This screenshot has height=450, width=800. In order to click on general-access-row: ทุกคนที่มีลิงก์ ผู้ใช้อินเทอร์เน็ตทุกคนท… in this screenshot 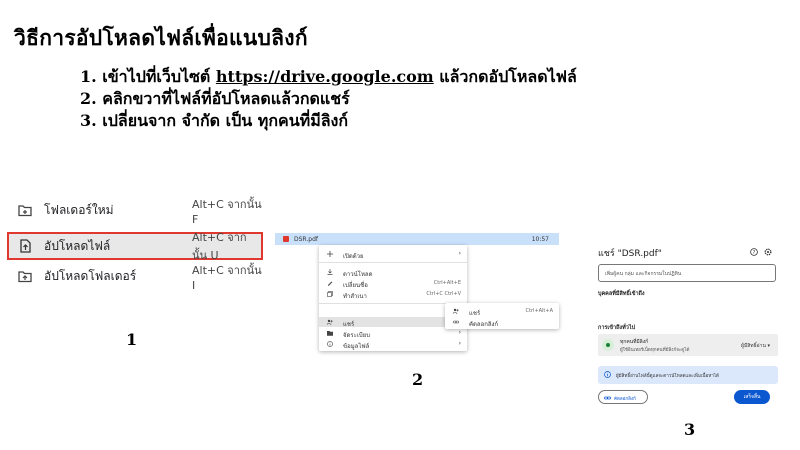, I will do `click(688, 345)`.